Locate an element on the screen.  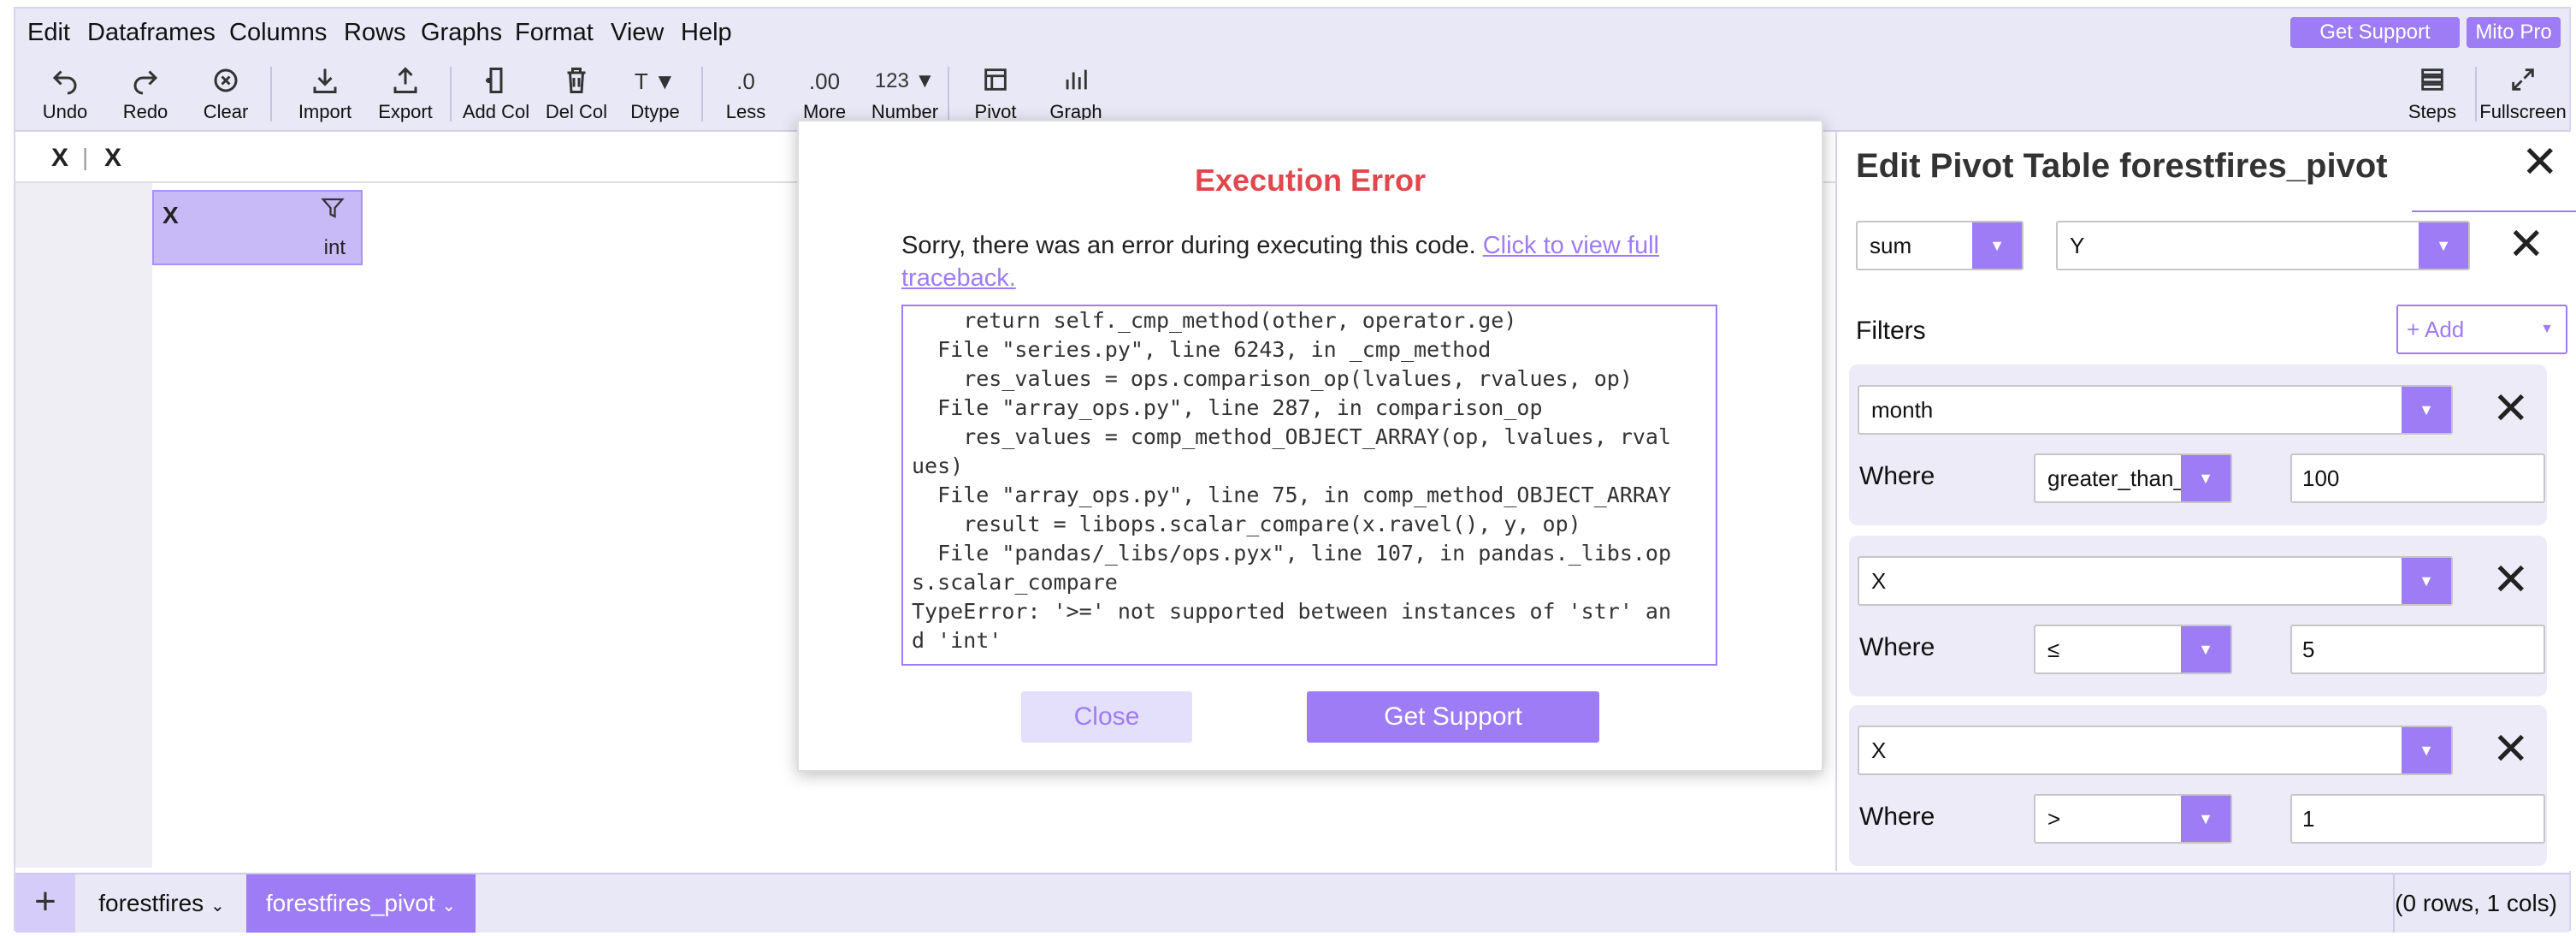
redo-button: Redo is located at coordinates (145, 94).